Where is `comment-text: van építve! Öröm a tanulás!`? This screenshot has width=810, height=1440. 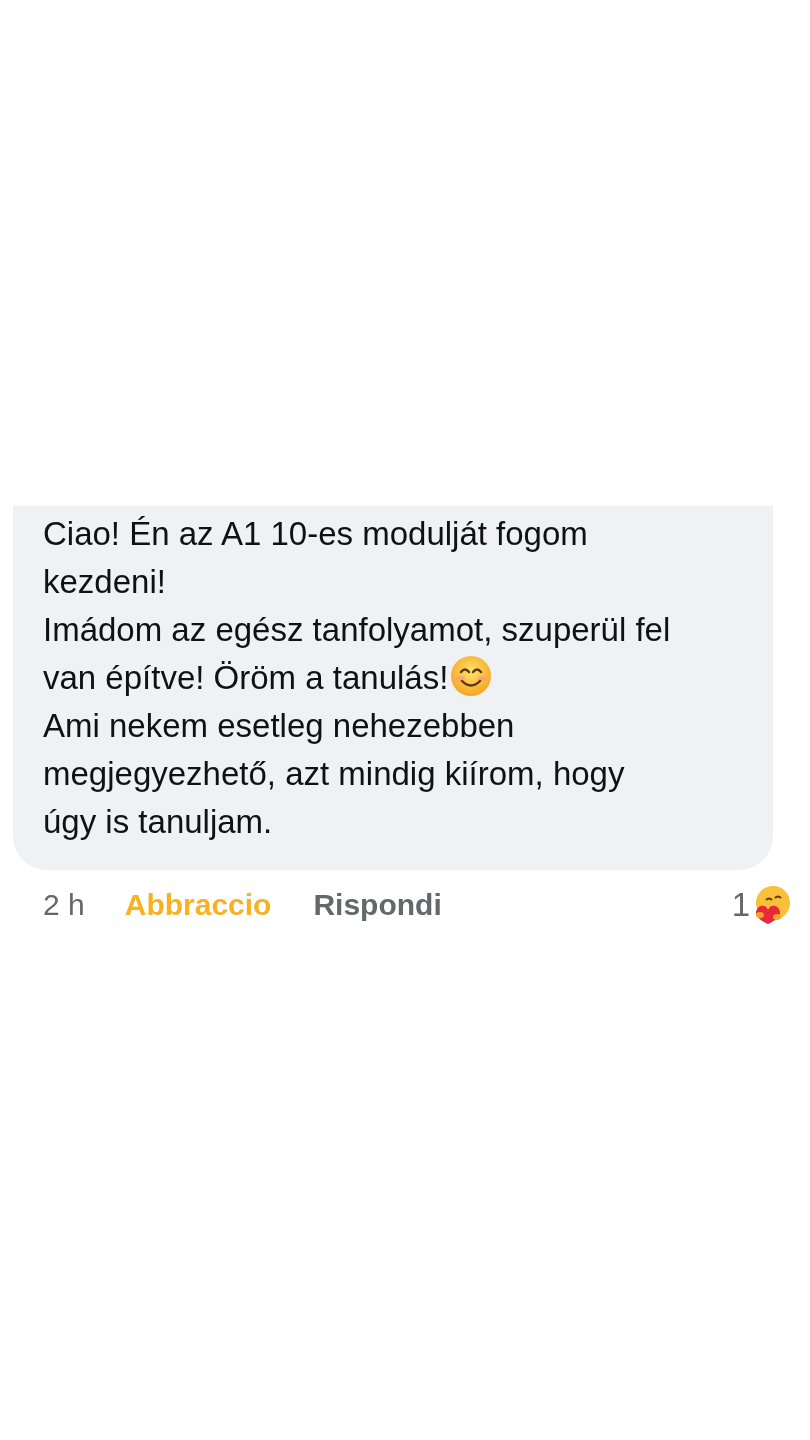 comment-text: van építve! Öröm a tanulás! is located at coordinates (246, 677).